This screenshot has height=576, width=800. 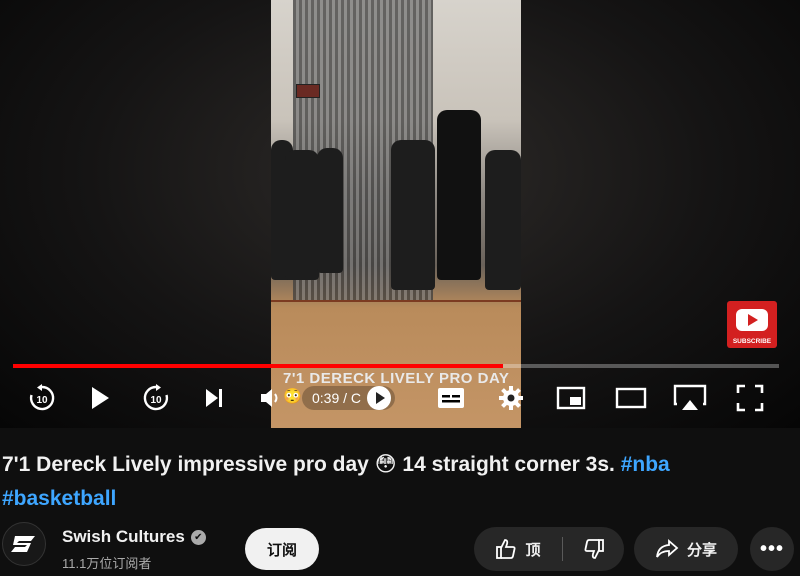 I want to click on play-icon, so click(x=100, y=398).